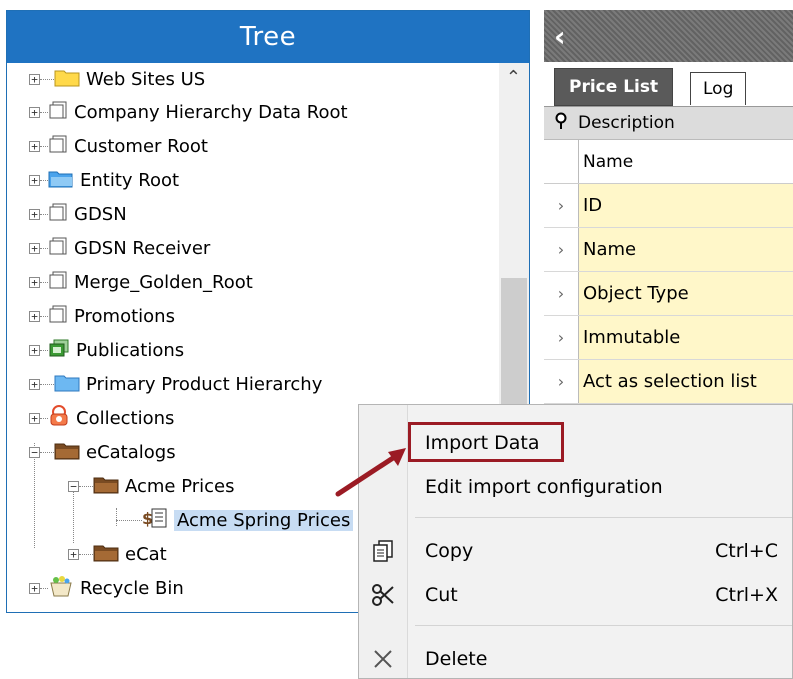 The width and height of the screenshot is (793, 679). I want to click on grid-row: › Act as selection list, so click(668, 382).